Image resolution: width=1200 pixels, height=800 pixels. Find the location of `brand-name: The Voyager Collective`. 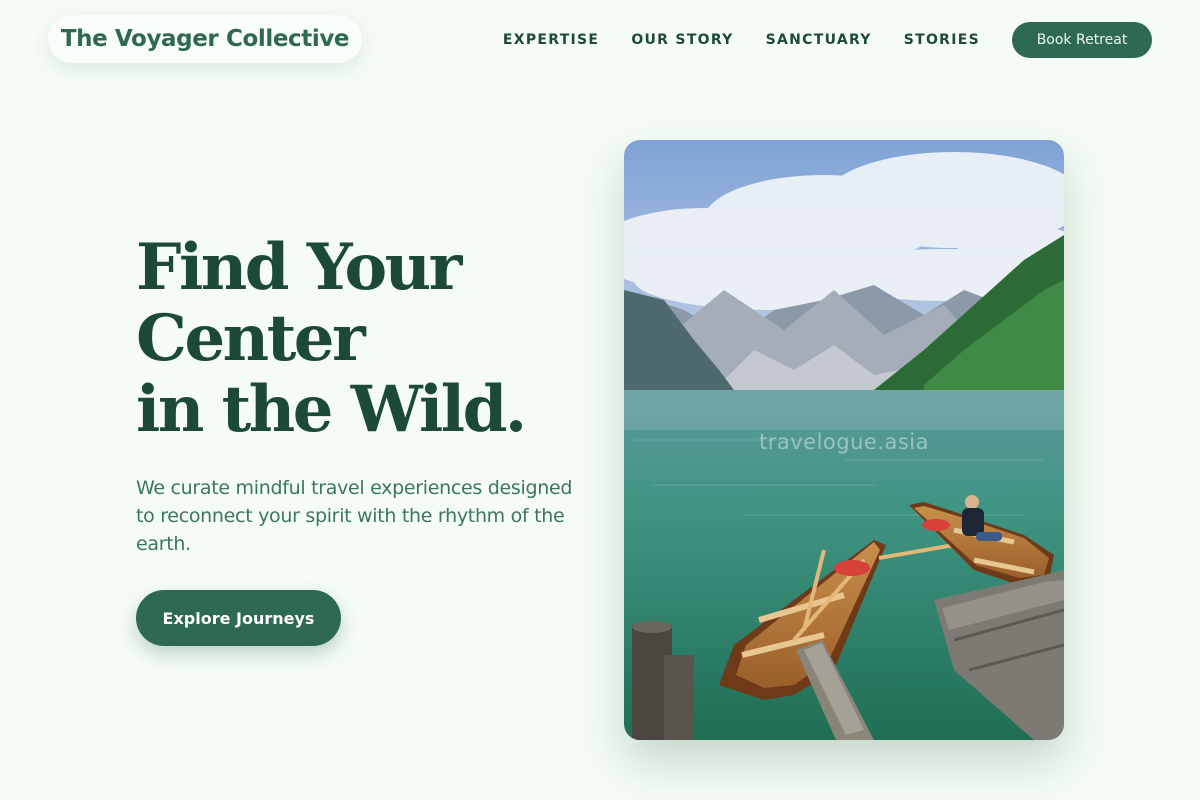

brand-name: The Voyager Collective is located at coordinates (205, 39).